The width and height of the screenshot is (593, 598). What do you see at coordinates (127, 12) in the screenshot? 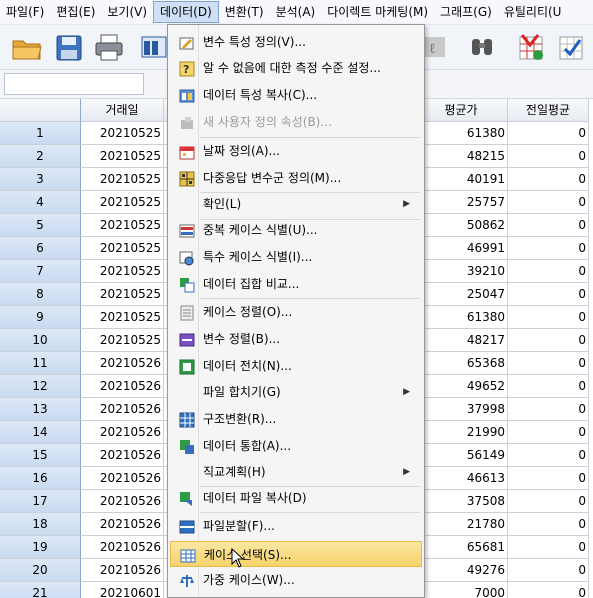
I see `menubar-item-2: 보기(V)` at bounding box center [127, 12].